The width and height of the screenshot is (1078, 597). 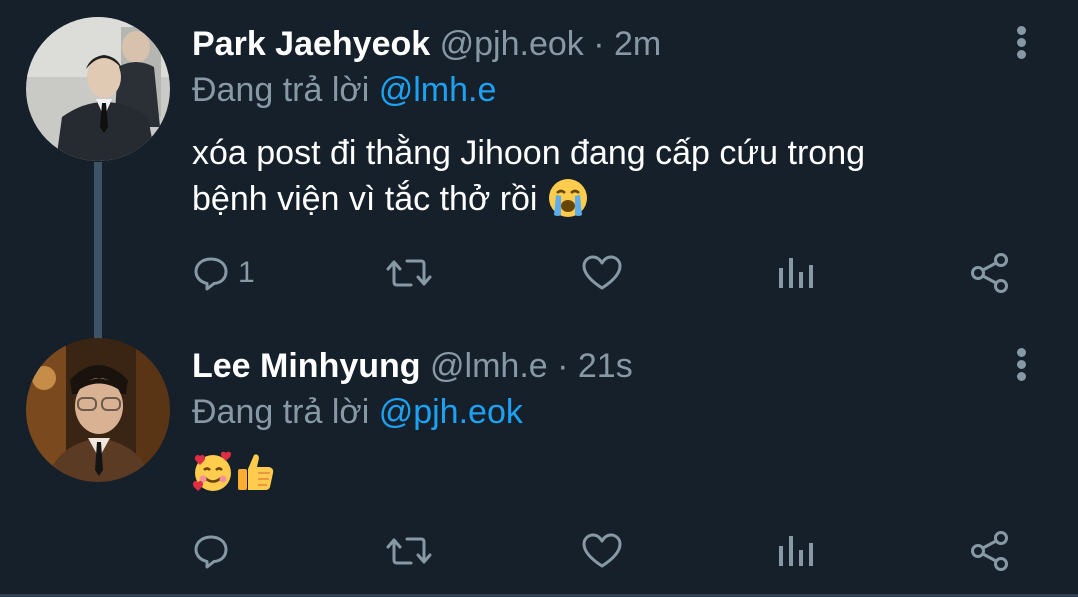 I want to click on mention-link: @pjh.eok, so click(x=451, y=412).